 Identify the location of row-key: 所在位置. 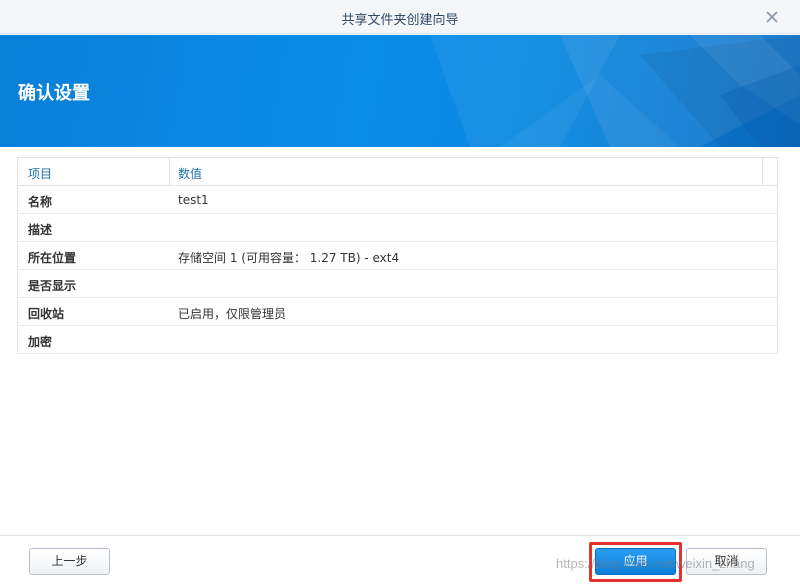
(52, 258).